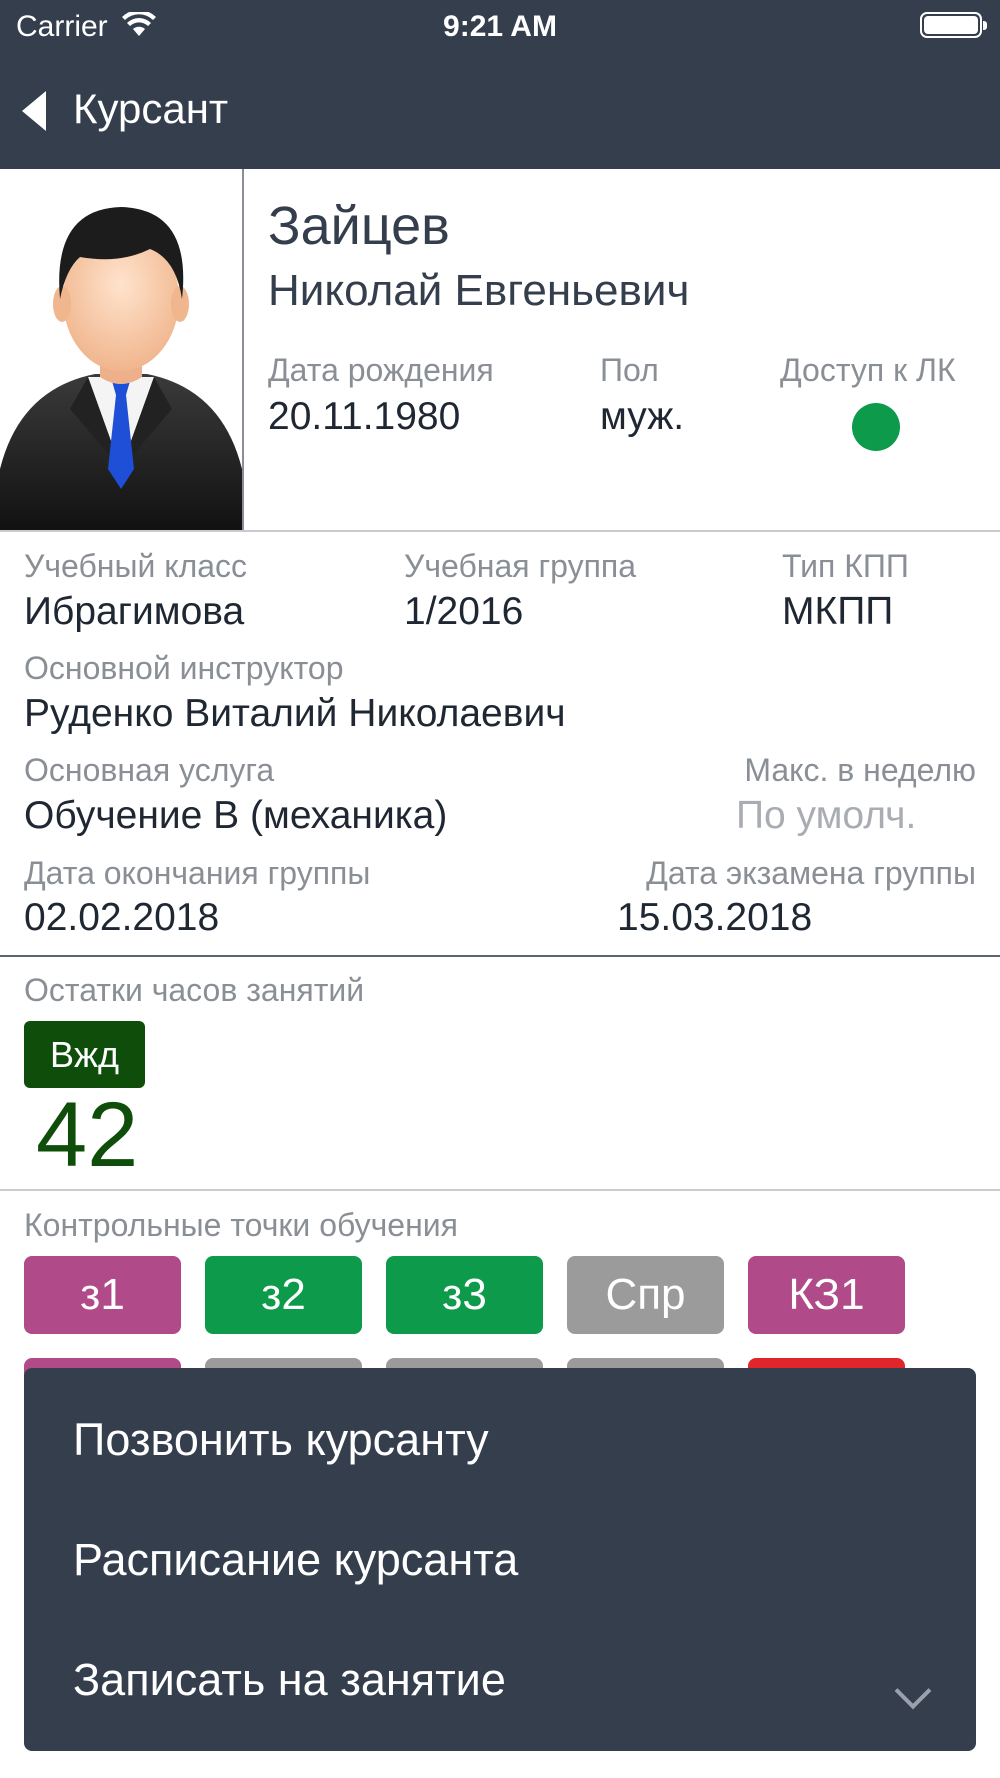  Describe the element at coordinates (364, 416) in the screenshot. I see `birth-date-value: 20.11.1980` at that location.